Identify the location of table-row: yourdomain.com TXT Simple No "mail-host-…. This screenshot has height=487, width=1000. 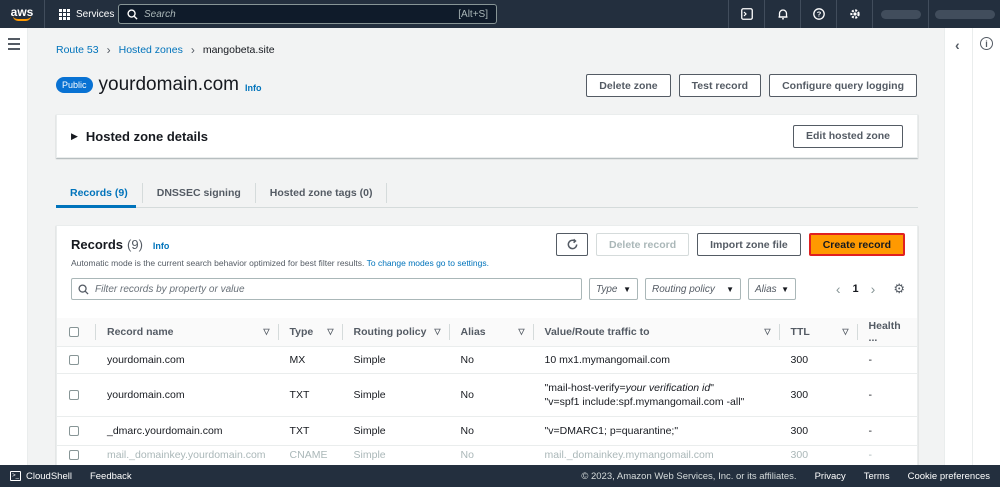
(487, 395).